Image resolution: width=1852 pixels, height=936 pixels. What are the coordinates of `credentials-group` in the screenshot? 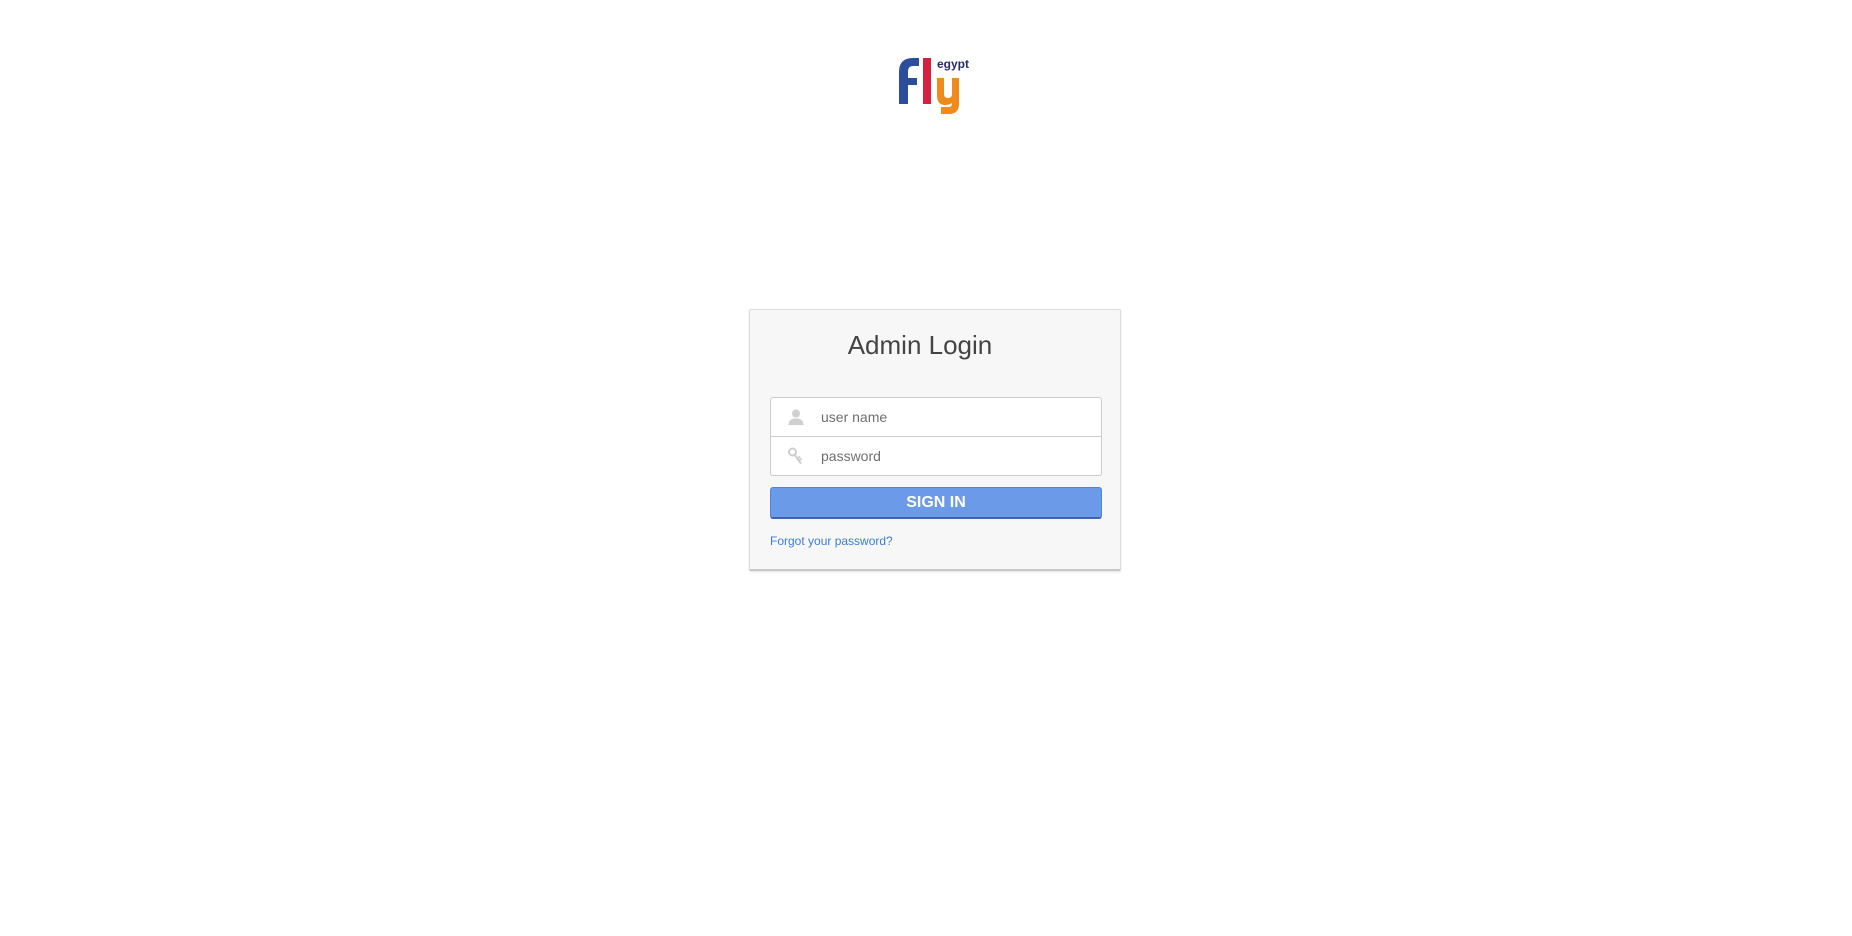 It's located at (936, 436).